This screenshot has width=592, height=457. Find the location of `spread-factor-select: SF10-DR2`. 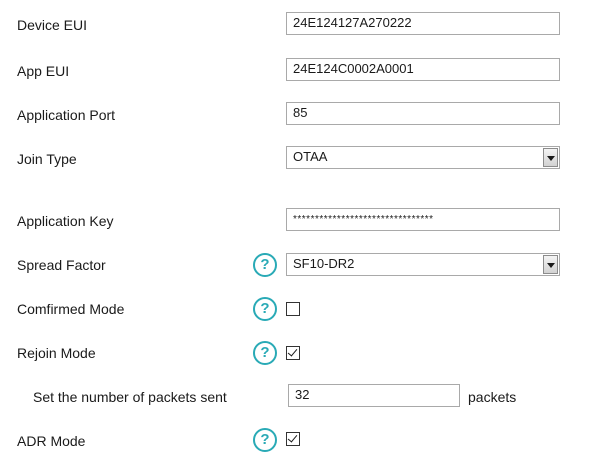

spread-factor-select: SF10-DR2 is located at coordinates (423, 264).